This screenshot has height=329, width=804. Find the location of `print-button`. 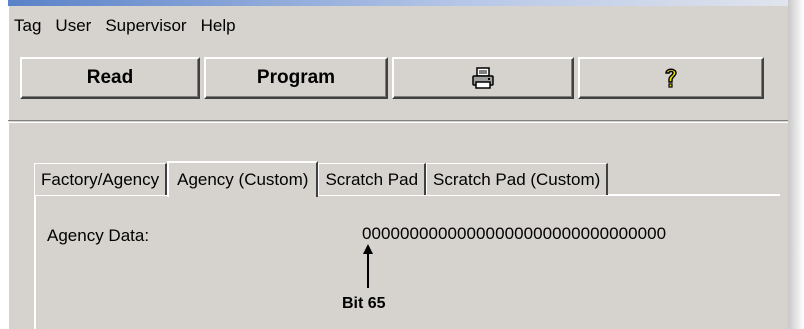

print-button is located at coordinates (483, 78).